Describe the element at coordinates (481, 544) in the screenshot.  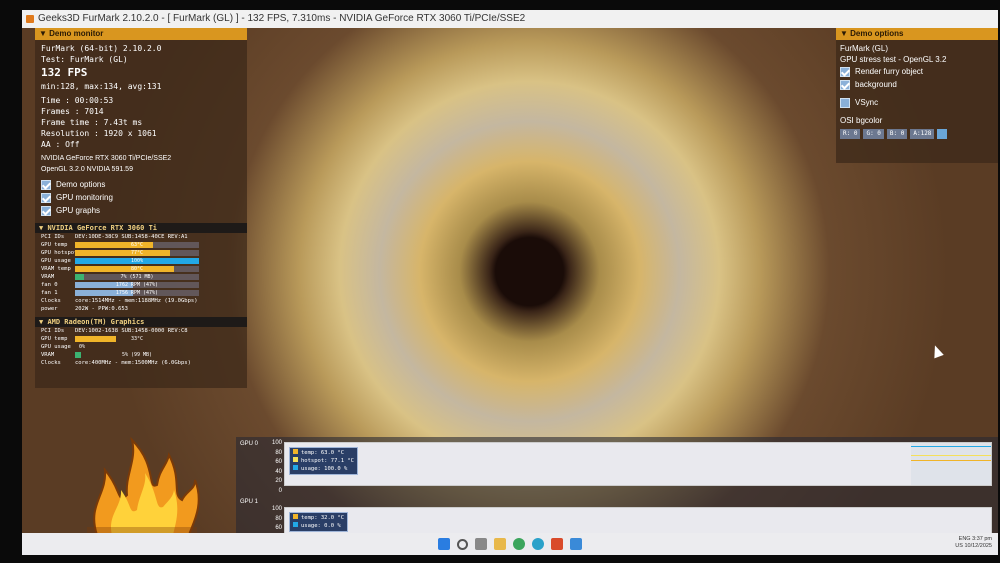
I see `task-view-icon` at that location.